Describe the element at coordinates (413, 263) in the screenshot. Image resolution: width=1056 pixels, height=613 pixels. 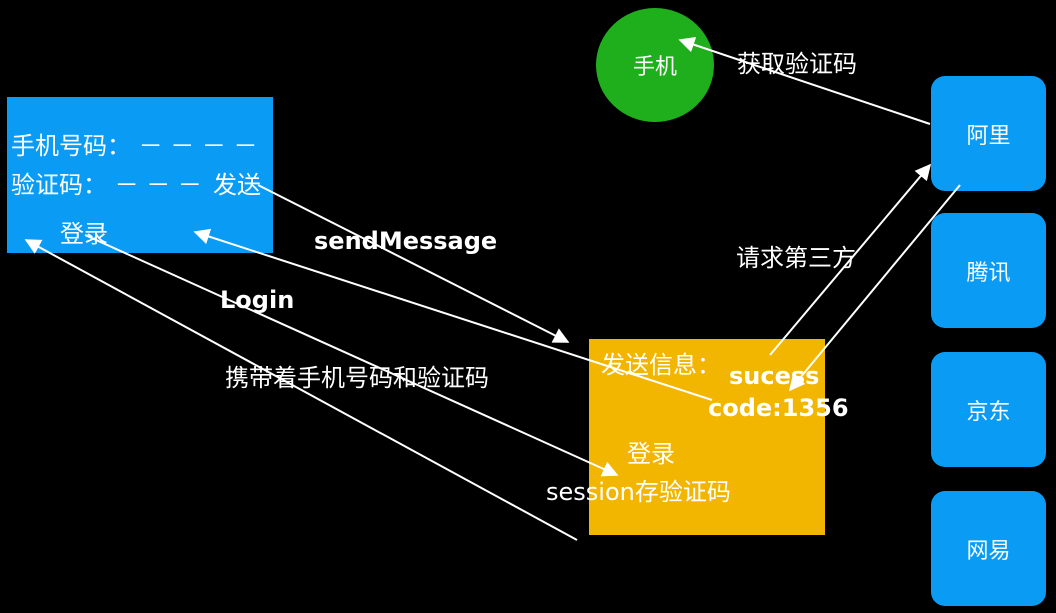
I see `arrow-send-to-server` at that location.